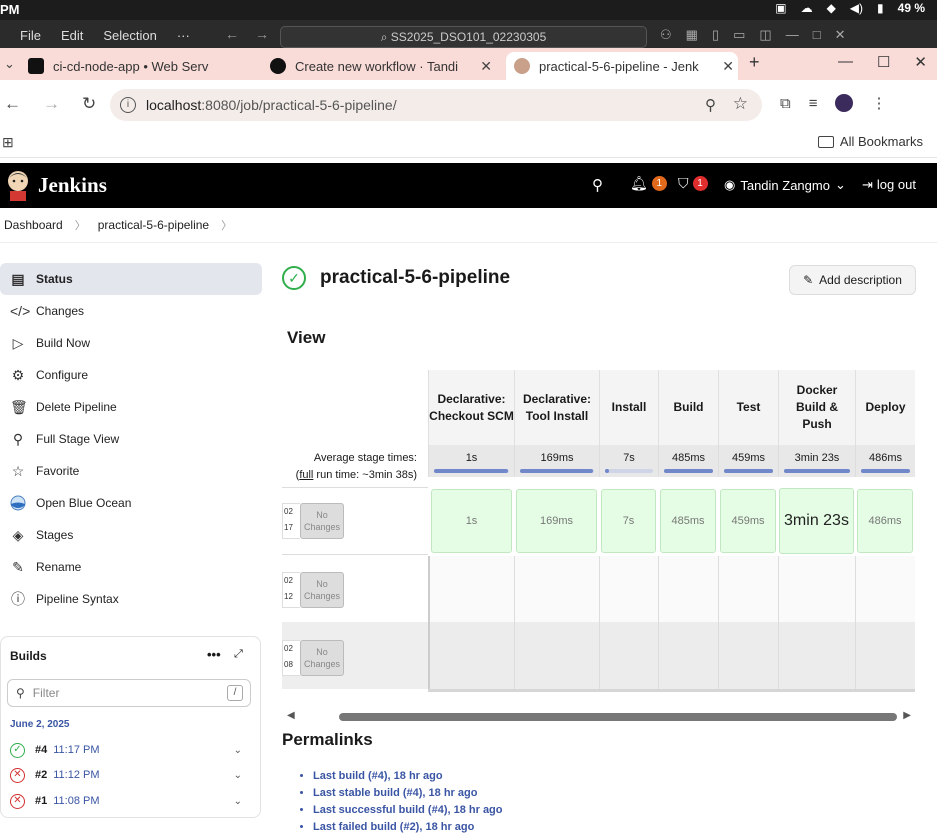 Image resolution: width=937 pixels, height=834 pixels. What do you see at coordinates (807, 8) in the screenshot?
I see `cloud-icon: ☁` at bounding box center [807, 8].